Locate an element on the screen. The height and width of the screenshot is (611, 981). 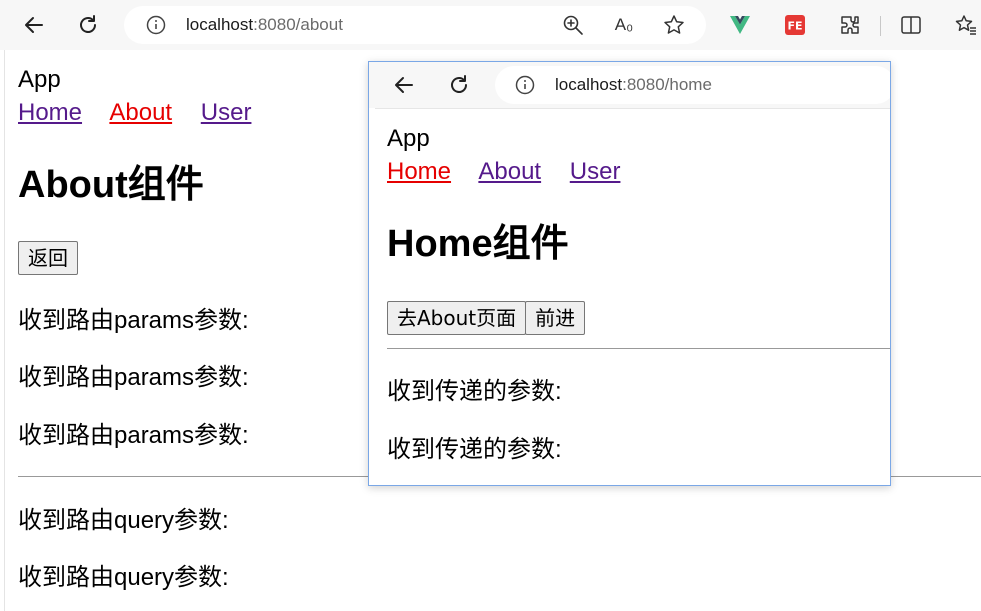
url-path: :8080/home is located at coordinates (667, 84).